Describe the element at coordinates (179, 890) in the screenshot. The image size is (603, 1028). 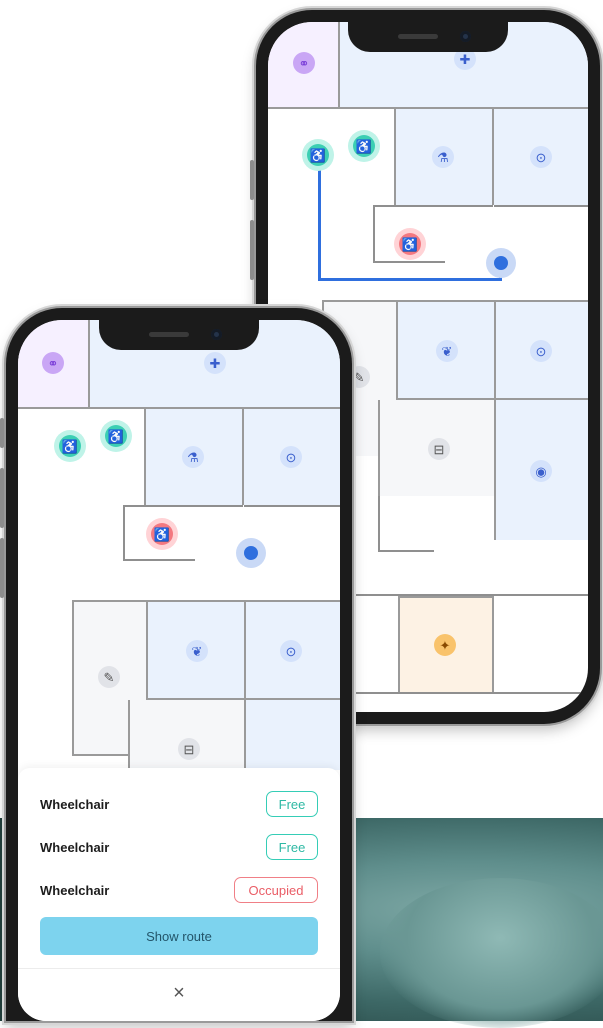
I see `list-item: Wheelchair Occupied` at that location.